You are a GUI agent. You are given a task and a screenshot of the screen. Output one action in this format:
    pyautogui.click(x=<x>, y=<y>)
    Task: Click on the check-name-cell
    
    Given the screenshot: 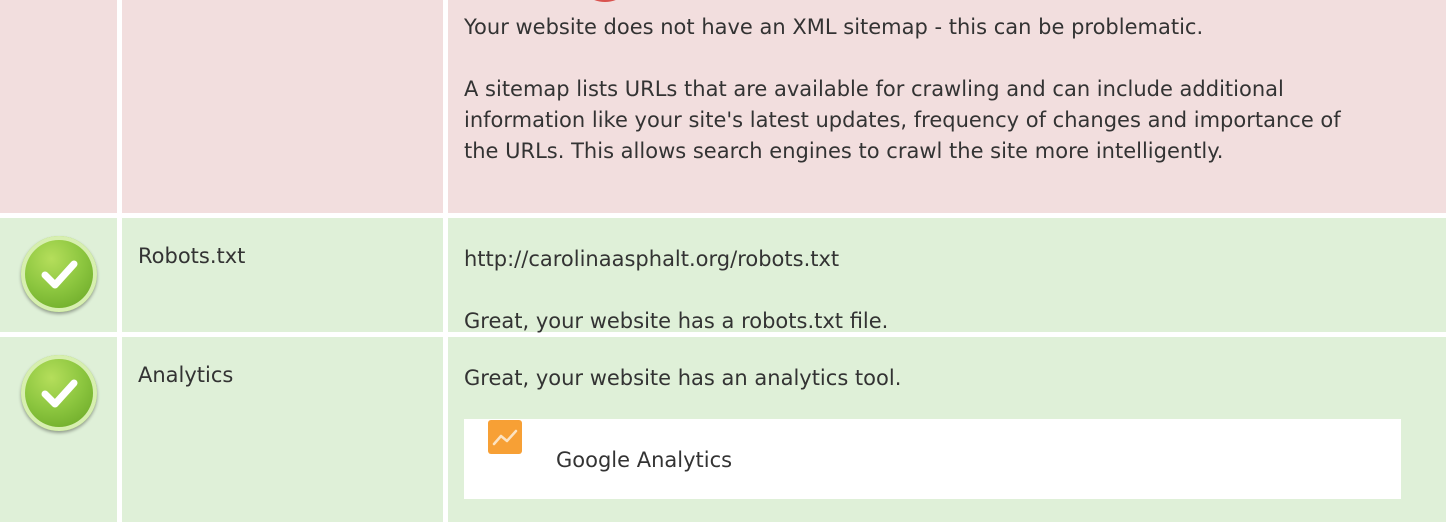 What is the action you would take?
    pyautogui.click(x=282, y=106)
    